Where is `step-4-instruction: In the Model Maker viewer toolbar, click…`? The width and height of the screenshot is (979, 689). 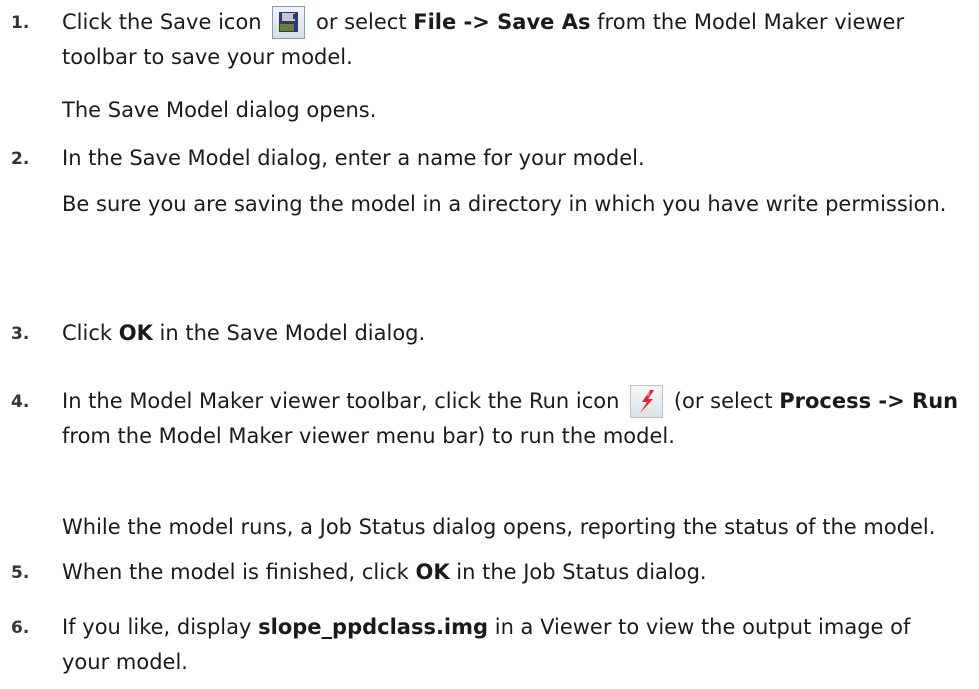 step-4-instruction: In the Model Maker viewer toolbar, click… is located at coordinates (514, 419).